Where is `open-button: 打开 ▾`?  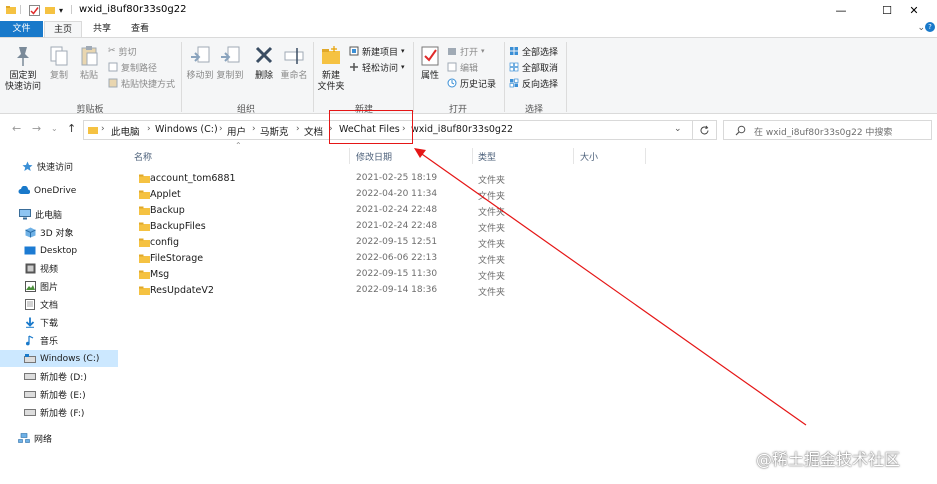
open-button: 打开 ▾ is located at coordinates (466, 51).